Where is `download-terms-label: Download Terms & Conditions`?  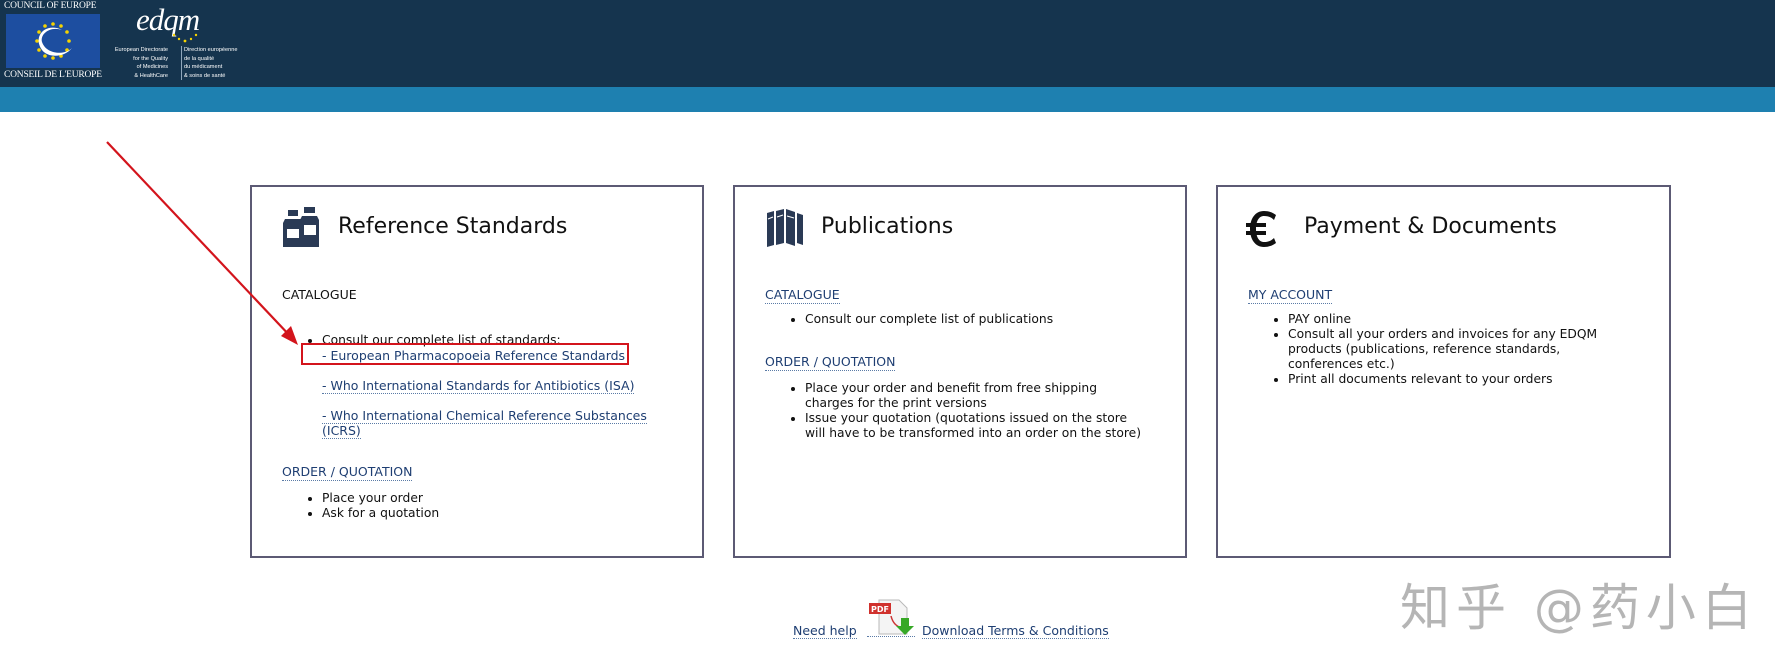
download-terms-label: Download Terms & Conditions is located at coordinates (1015, 631).